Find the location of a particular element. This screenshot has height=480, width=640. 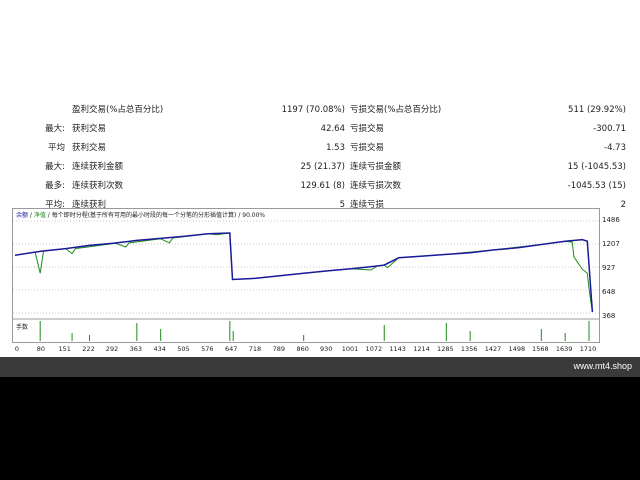

x-tick-label: 1214 is located at coordinates (421, 349).